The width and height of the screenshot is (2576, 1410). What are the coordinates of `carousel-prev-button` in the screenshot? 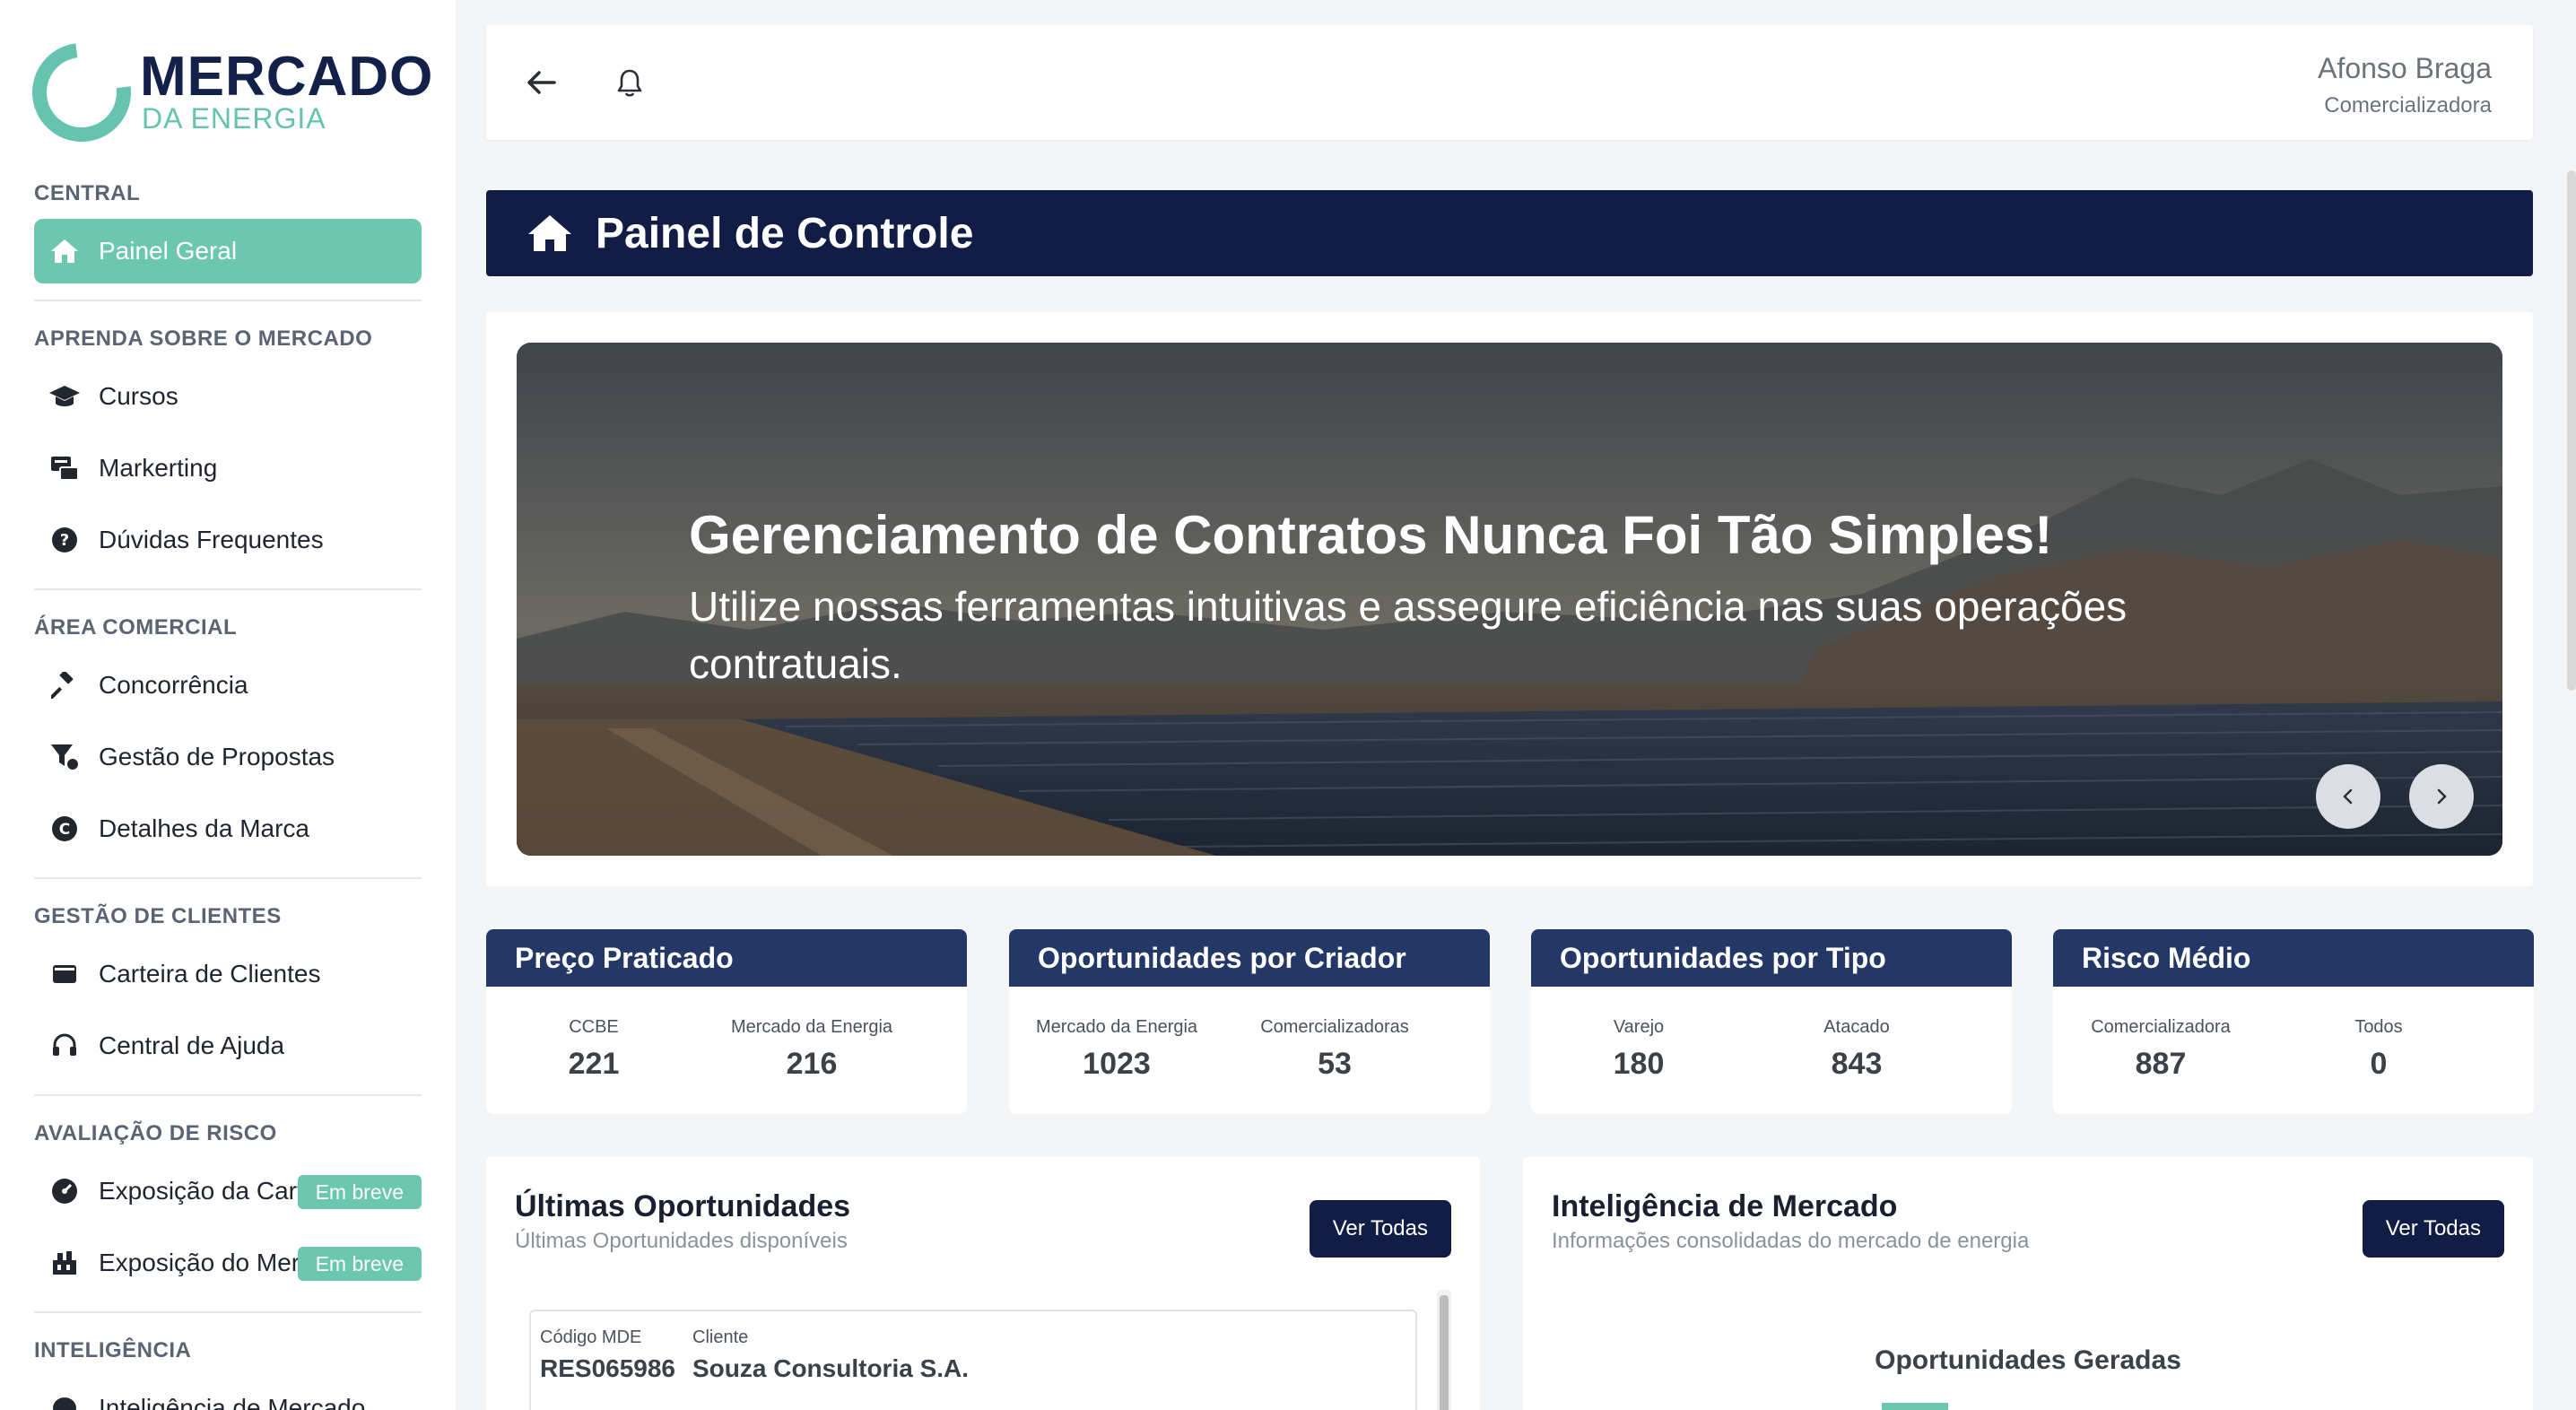 It's located at (2348, 796).